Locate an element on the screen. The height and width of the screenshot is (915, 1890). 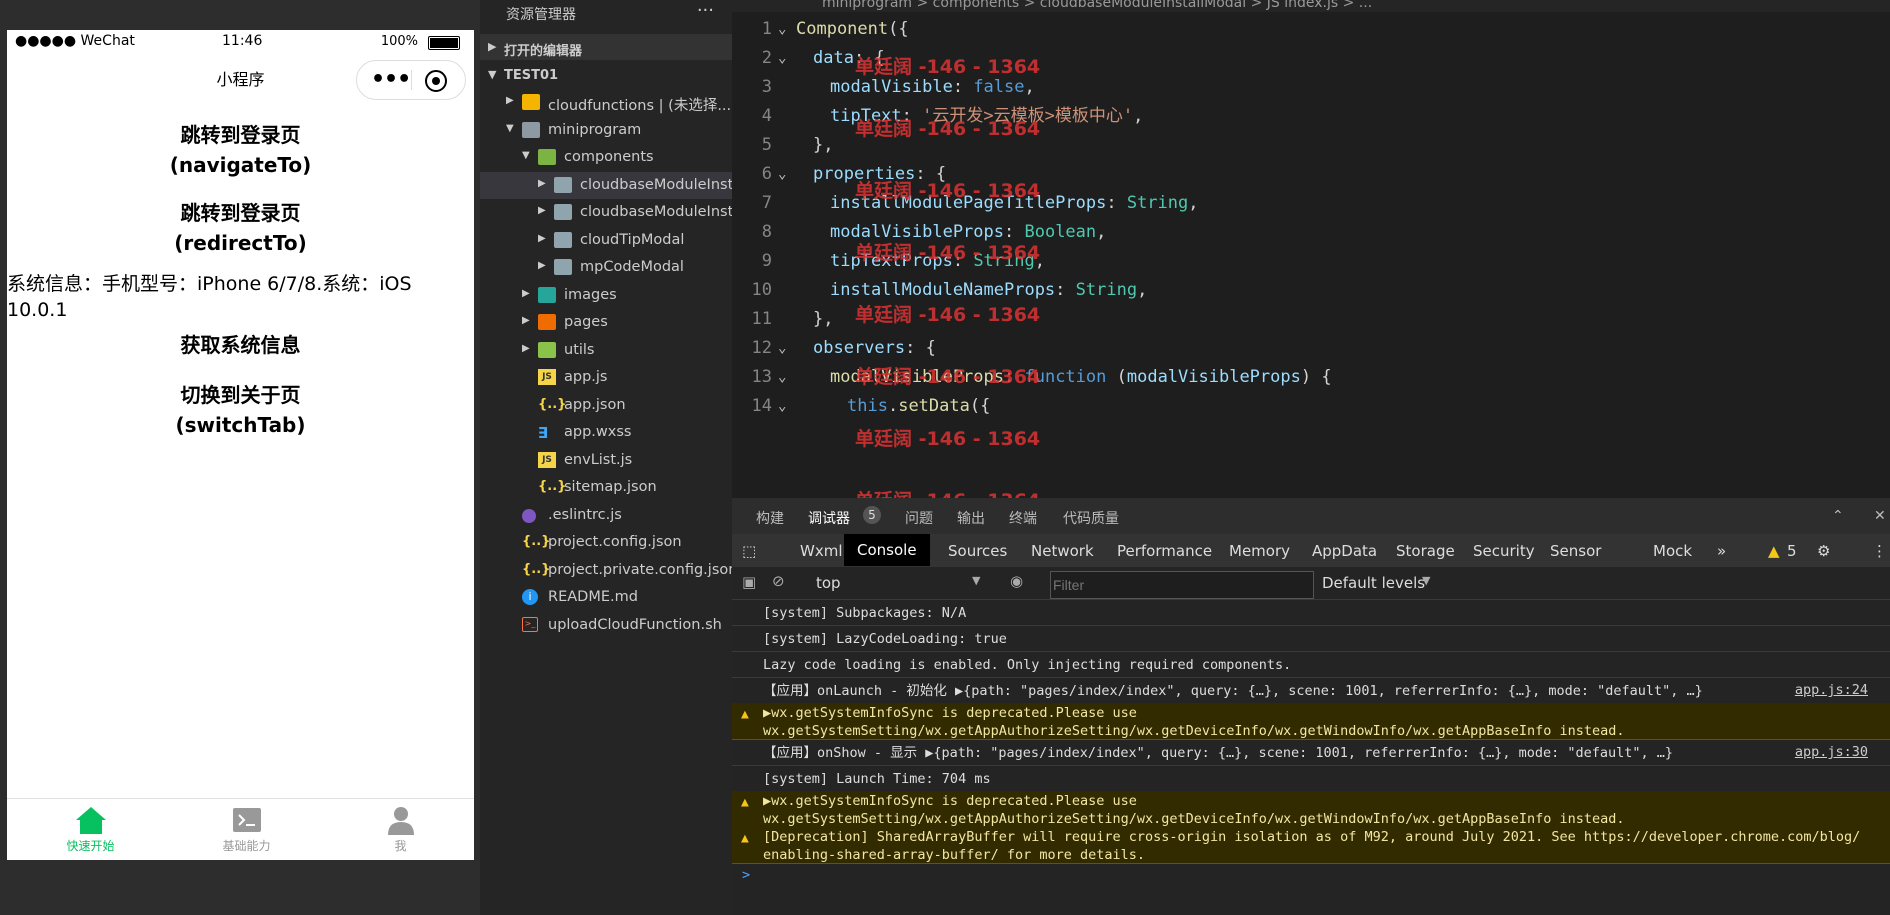
devtools-tab-sensor: Sensor is located at coordinates (1575, 551).